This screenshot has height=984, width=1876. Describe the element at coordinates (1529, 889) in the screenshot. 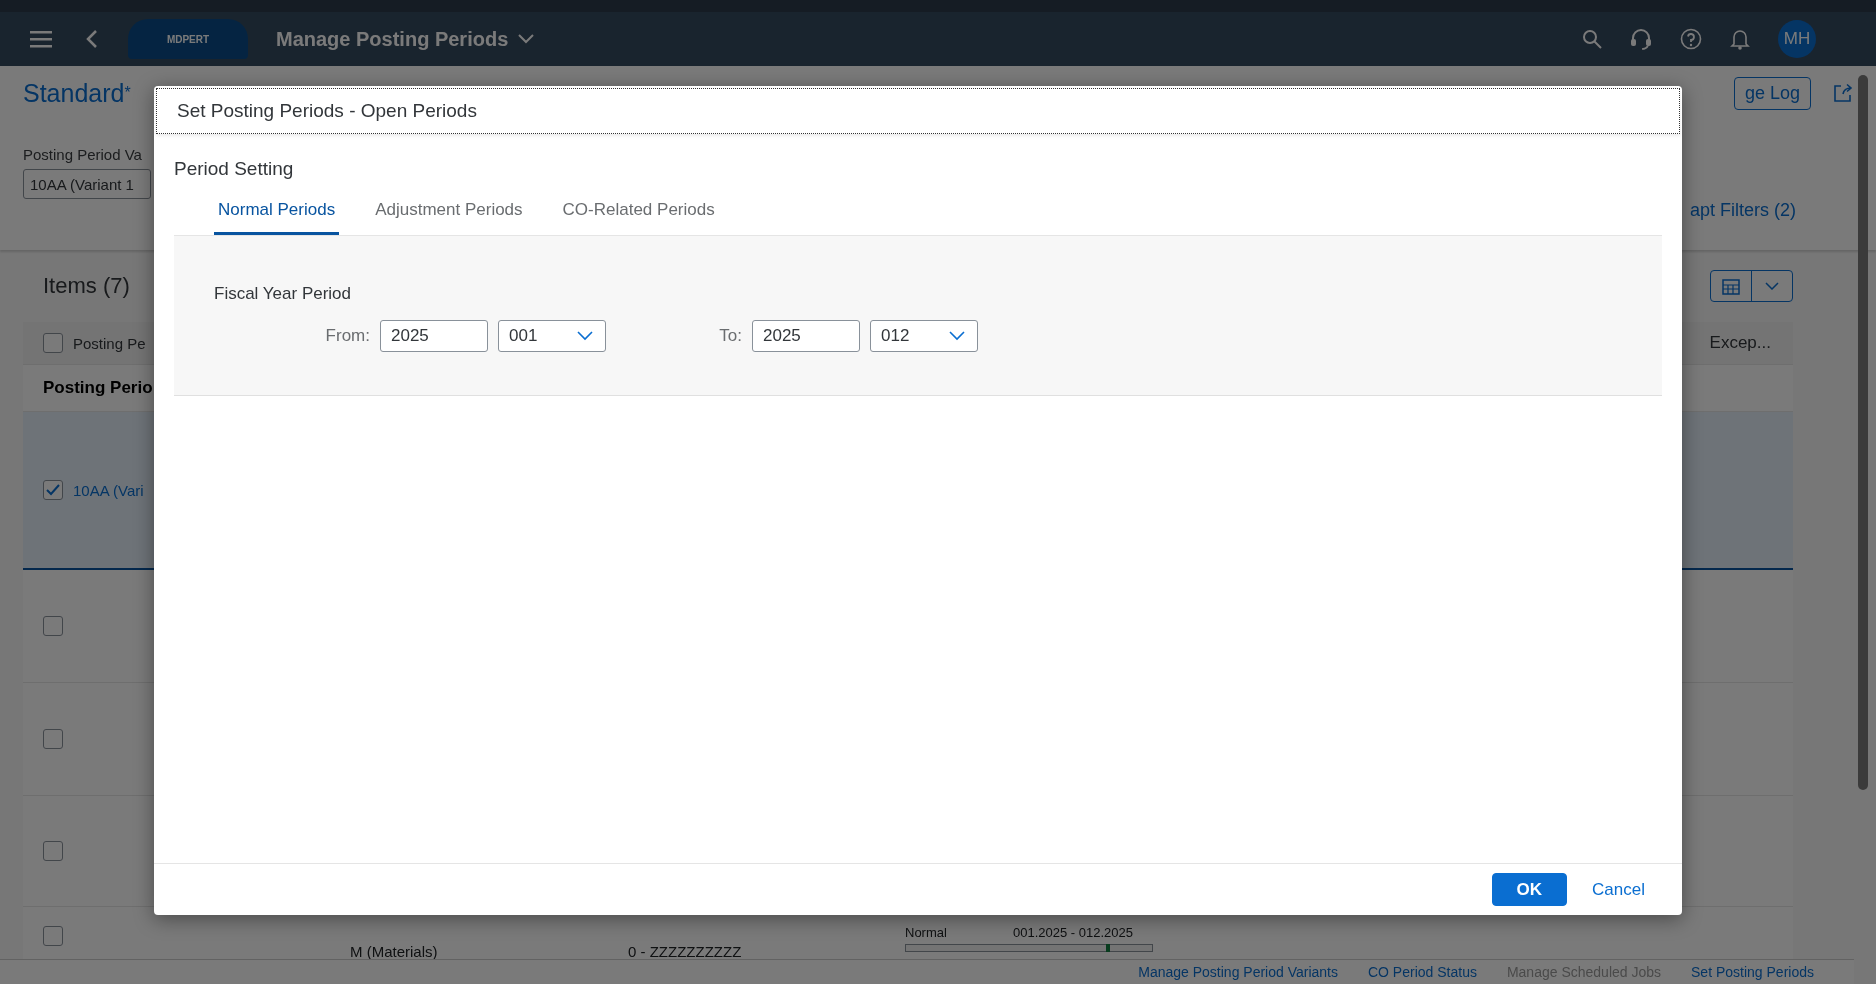

I see `ok-button: OK` at that location.